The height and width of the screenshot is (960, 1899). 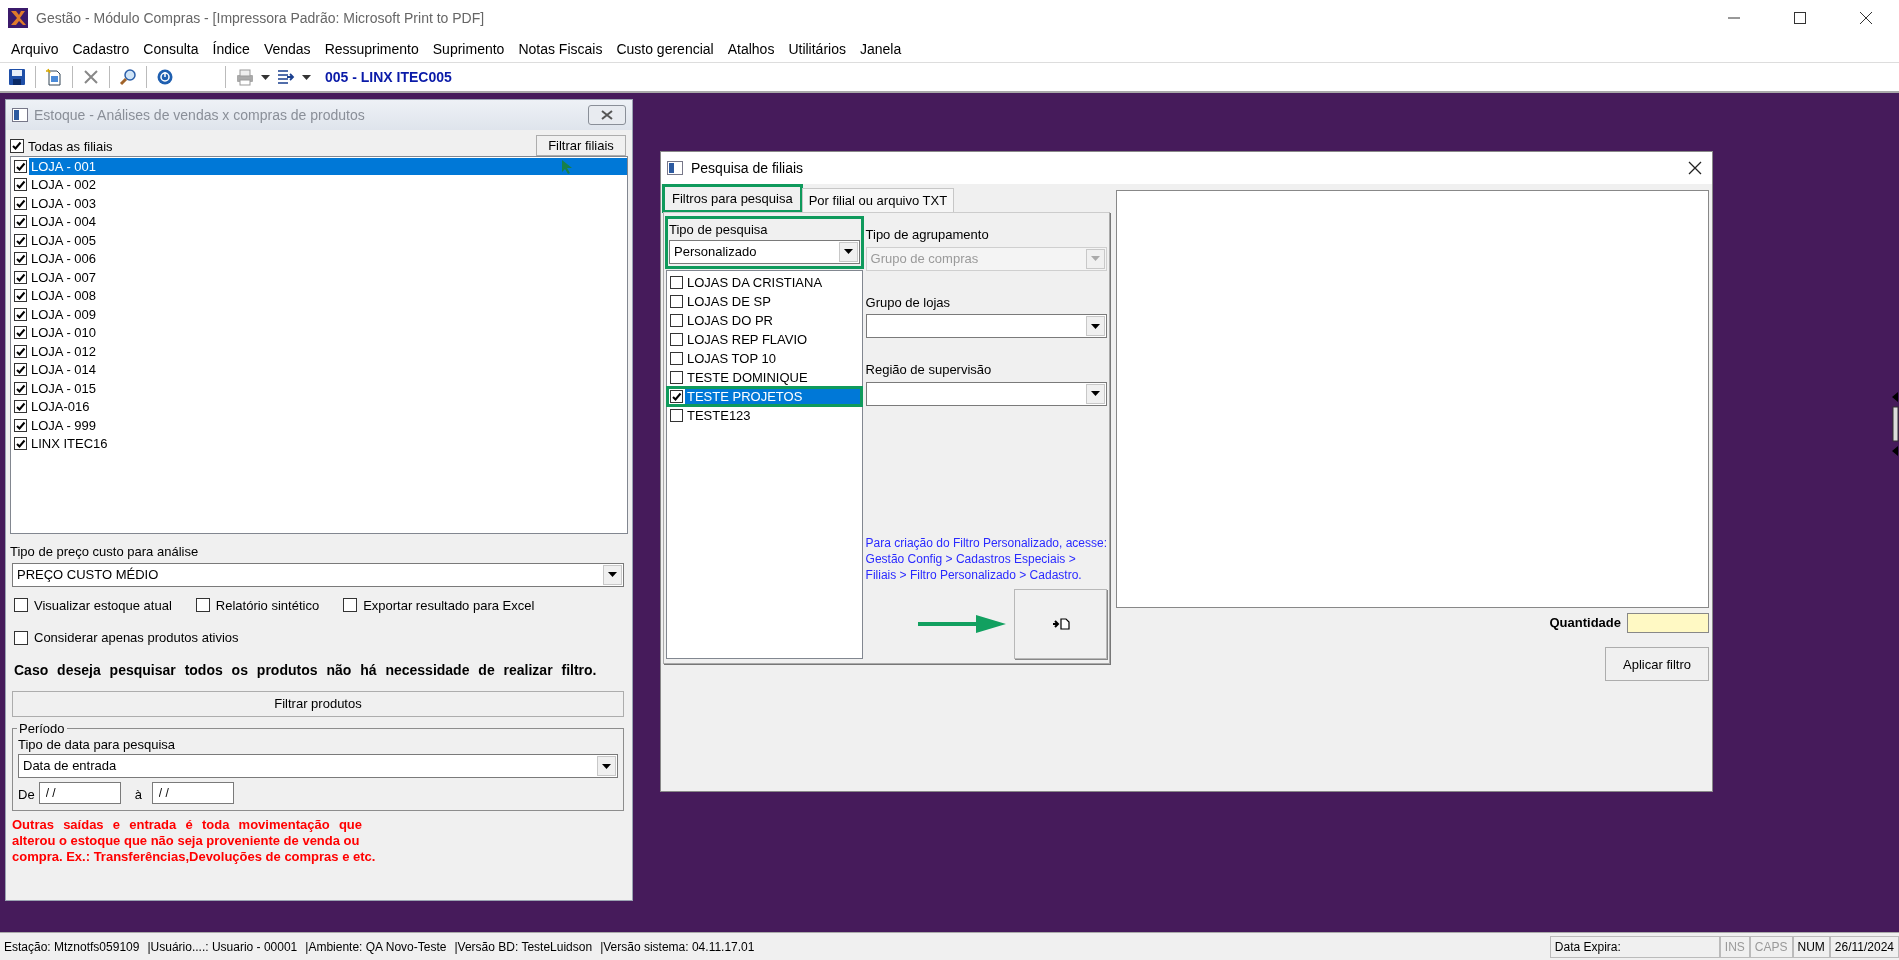 I want to click on list-item: LOJAS DO PR, so click(x=764, y=320).